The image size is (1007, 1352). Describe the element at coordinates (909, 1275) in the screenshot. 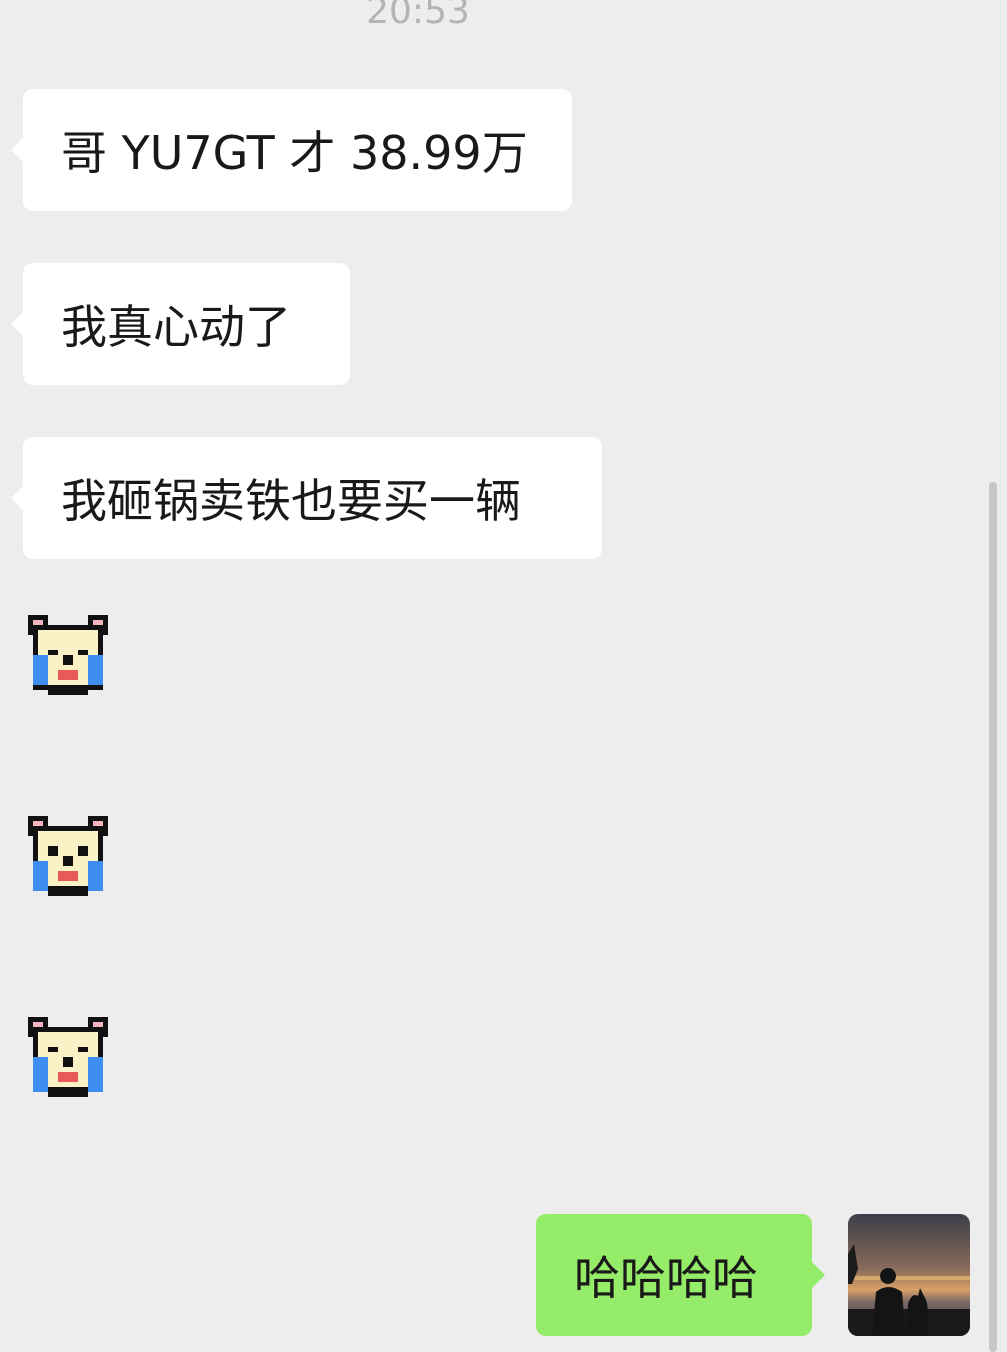

I see `sunset-silhouette-avatar-icon` at that location.